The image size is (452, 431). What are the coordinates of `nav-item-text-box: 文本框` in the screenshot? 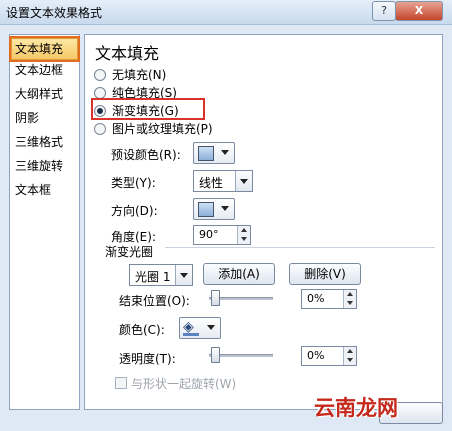 It's located at (45, 190).